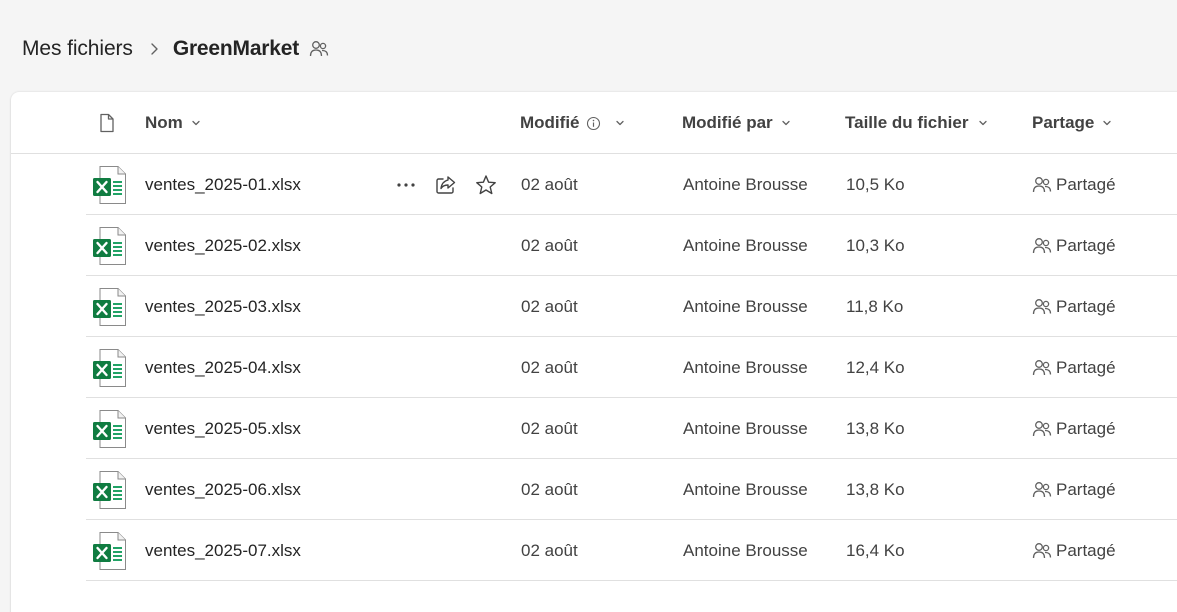  Describe the element at coordinates (572, 123) in the screenshot. I see `column-header-modified: Modifié` at that location.